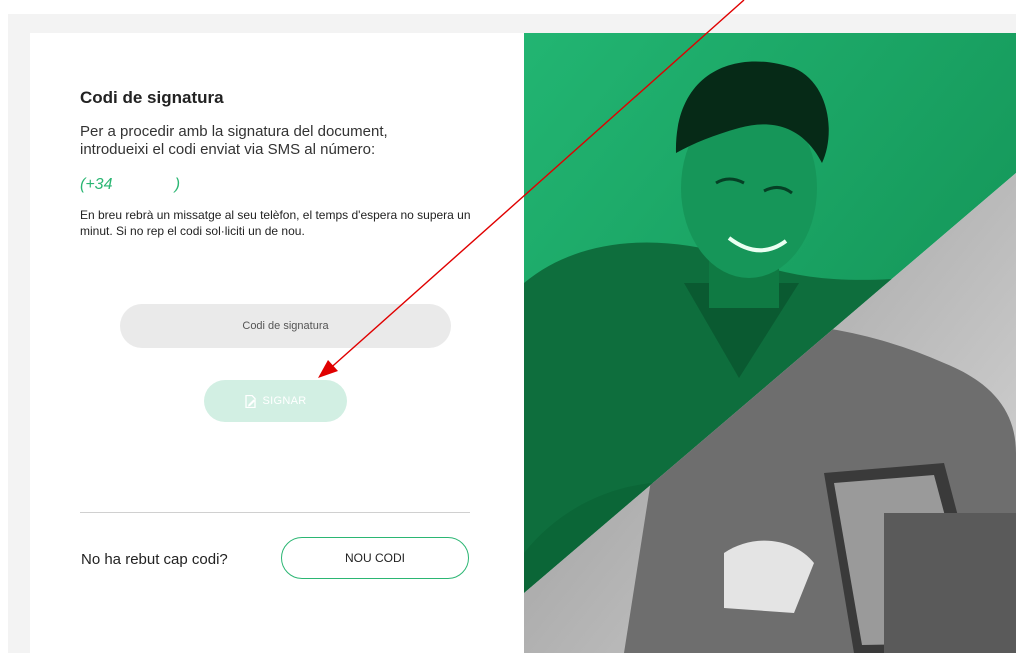 This screenshot has width=1024, height=653. I want to click on sign-button: SIGNAR, so click(275, 401).